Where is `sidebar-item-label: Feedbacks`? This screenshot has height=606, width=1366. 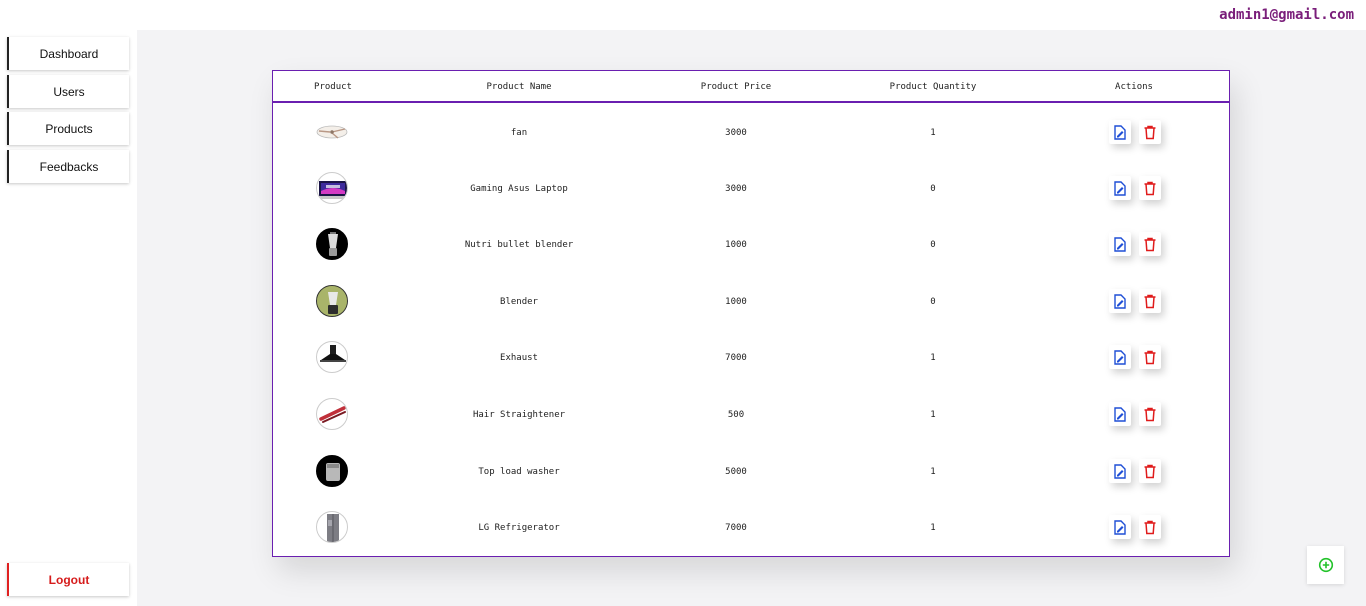
sidebar-item-label: Feedbacks is located at coordinates (69, 166).